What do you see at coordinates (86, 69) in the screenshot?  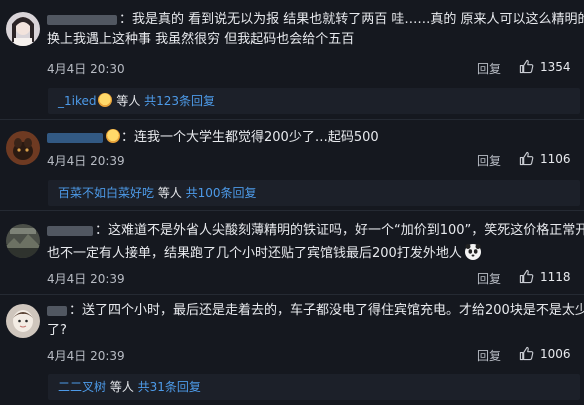 I see `comment-date: 4月4日 20:30` at bounding box center [86, 69].